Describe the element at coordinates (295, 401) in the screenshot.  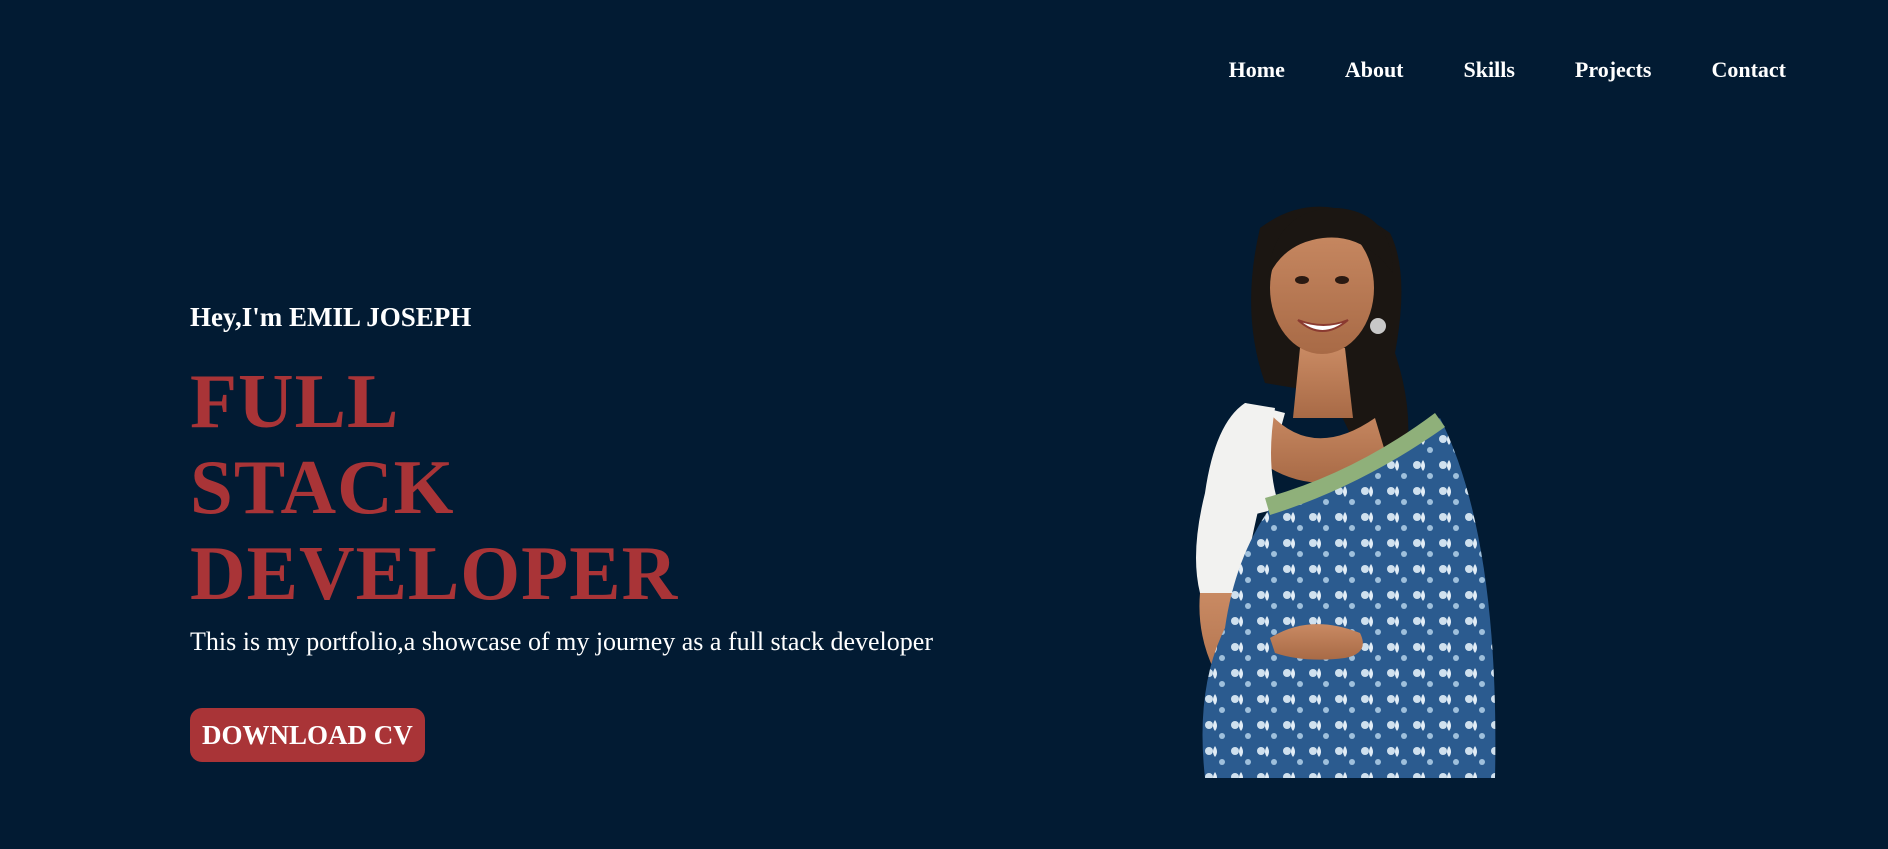
I see `role-line: FULL` at that location.